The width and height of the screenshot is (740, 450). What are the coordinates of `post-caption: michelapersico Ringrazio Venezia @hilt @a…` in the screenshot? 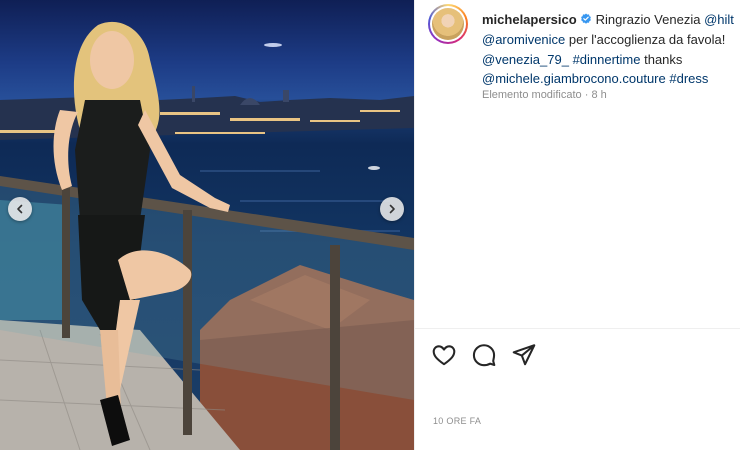 It's located at (611, 49).